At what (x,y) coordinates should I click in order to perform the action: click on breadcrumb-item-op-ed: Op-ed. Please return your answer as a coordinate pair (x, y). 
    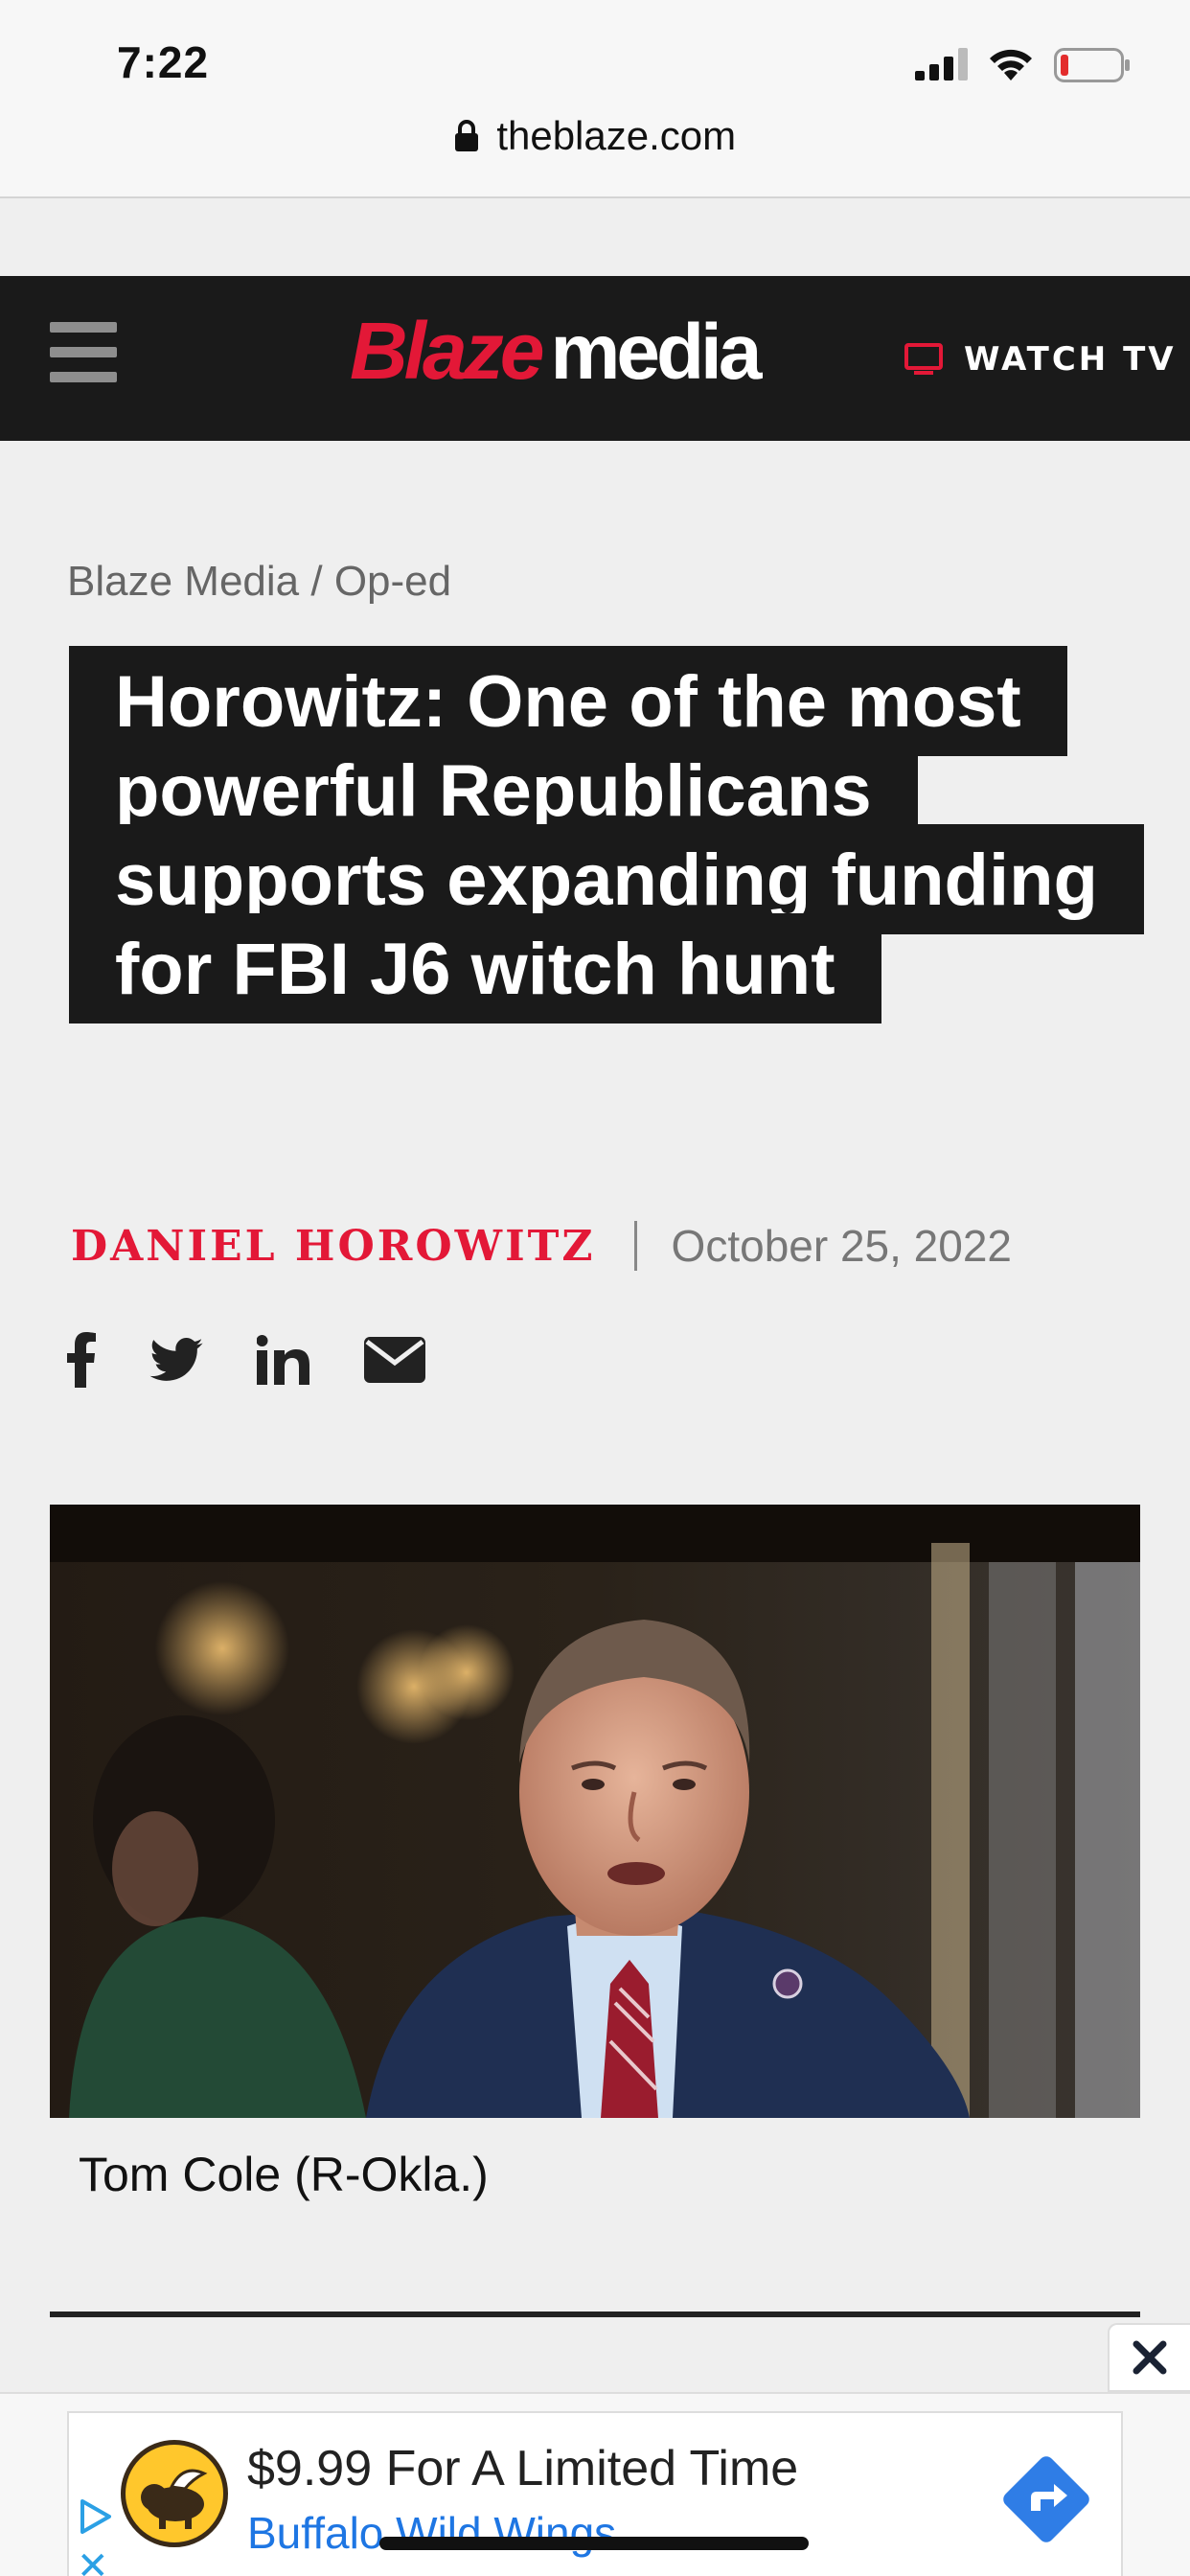
    Looking at the image, I should click on (393, 581).